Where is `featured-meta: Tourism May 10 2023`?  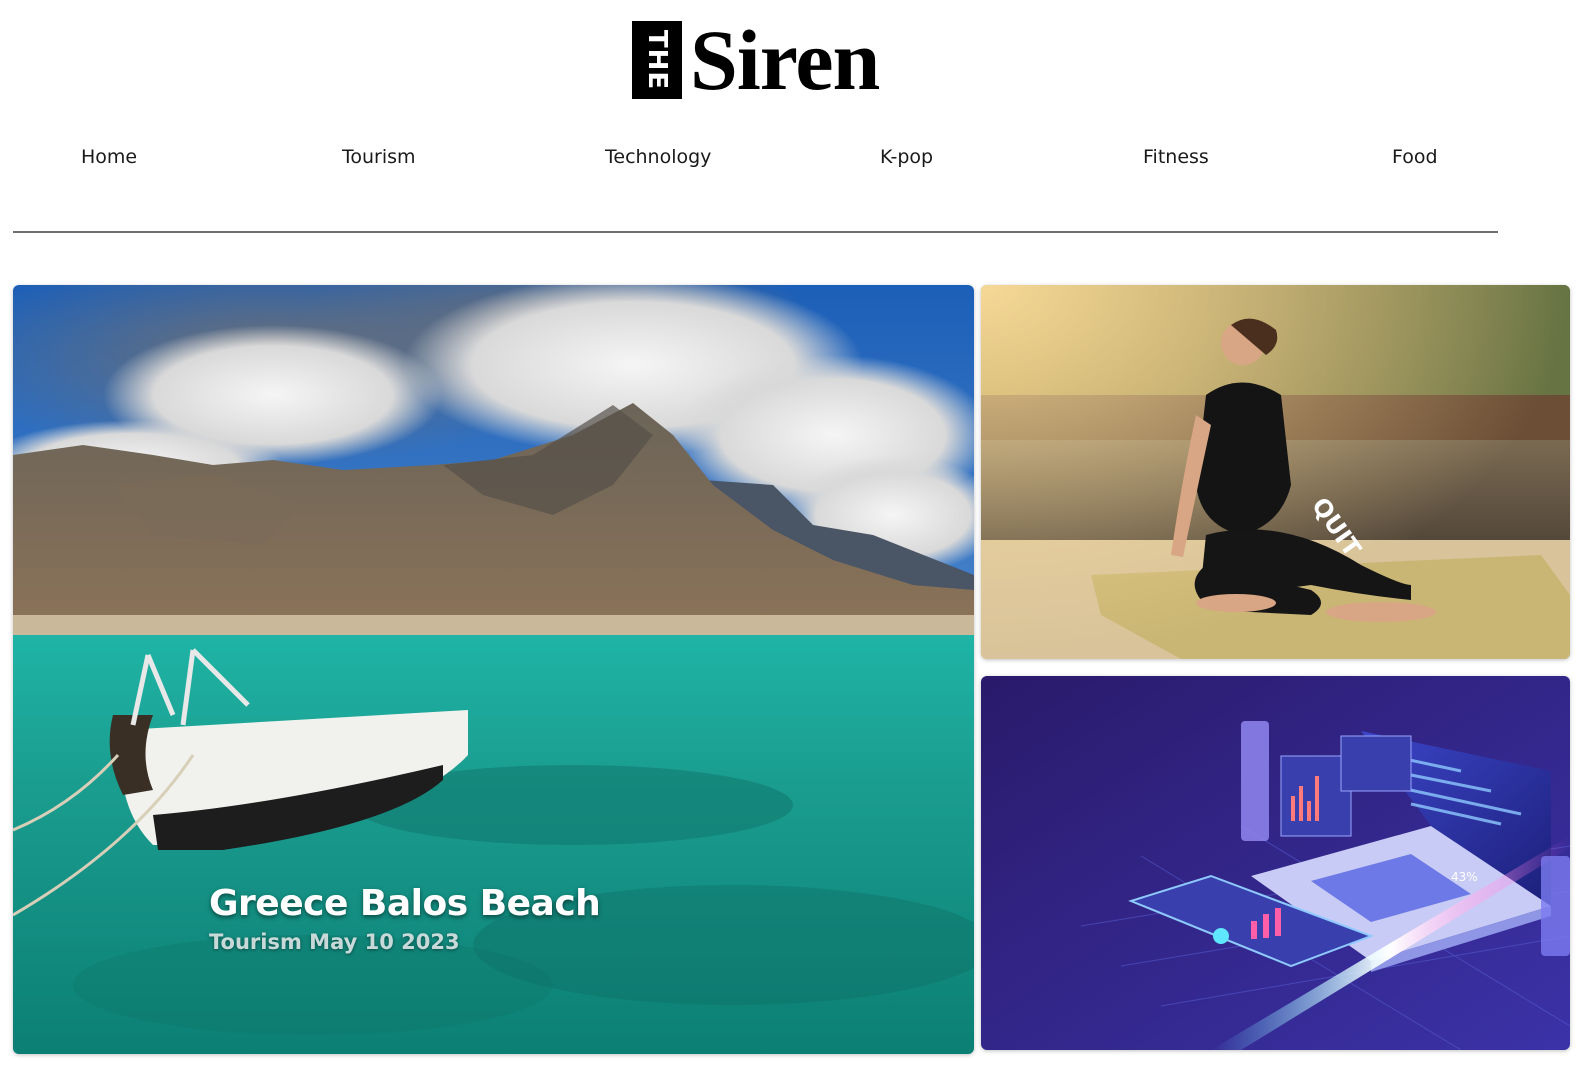 featured-meta: Tourism May 10 2023 is located at coordinates (404, 942).